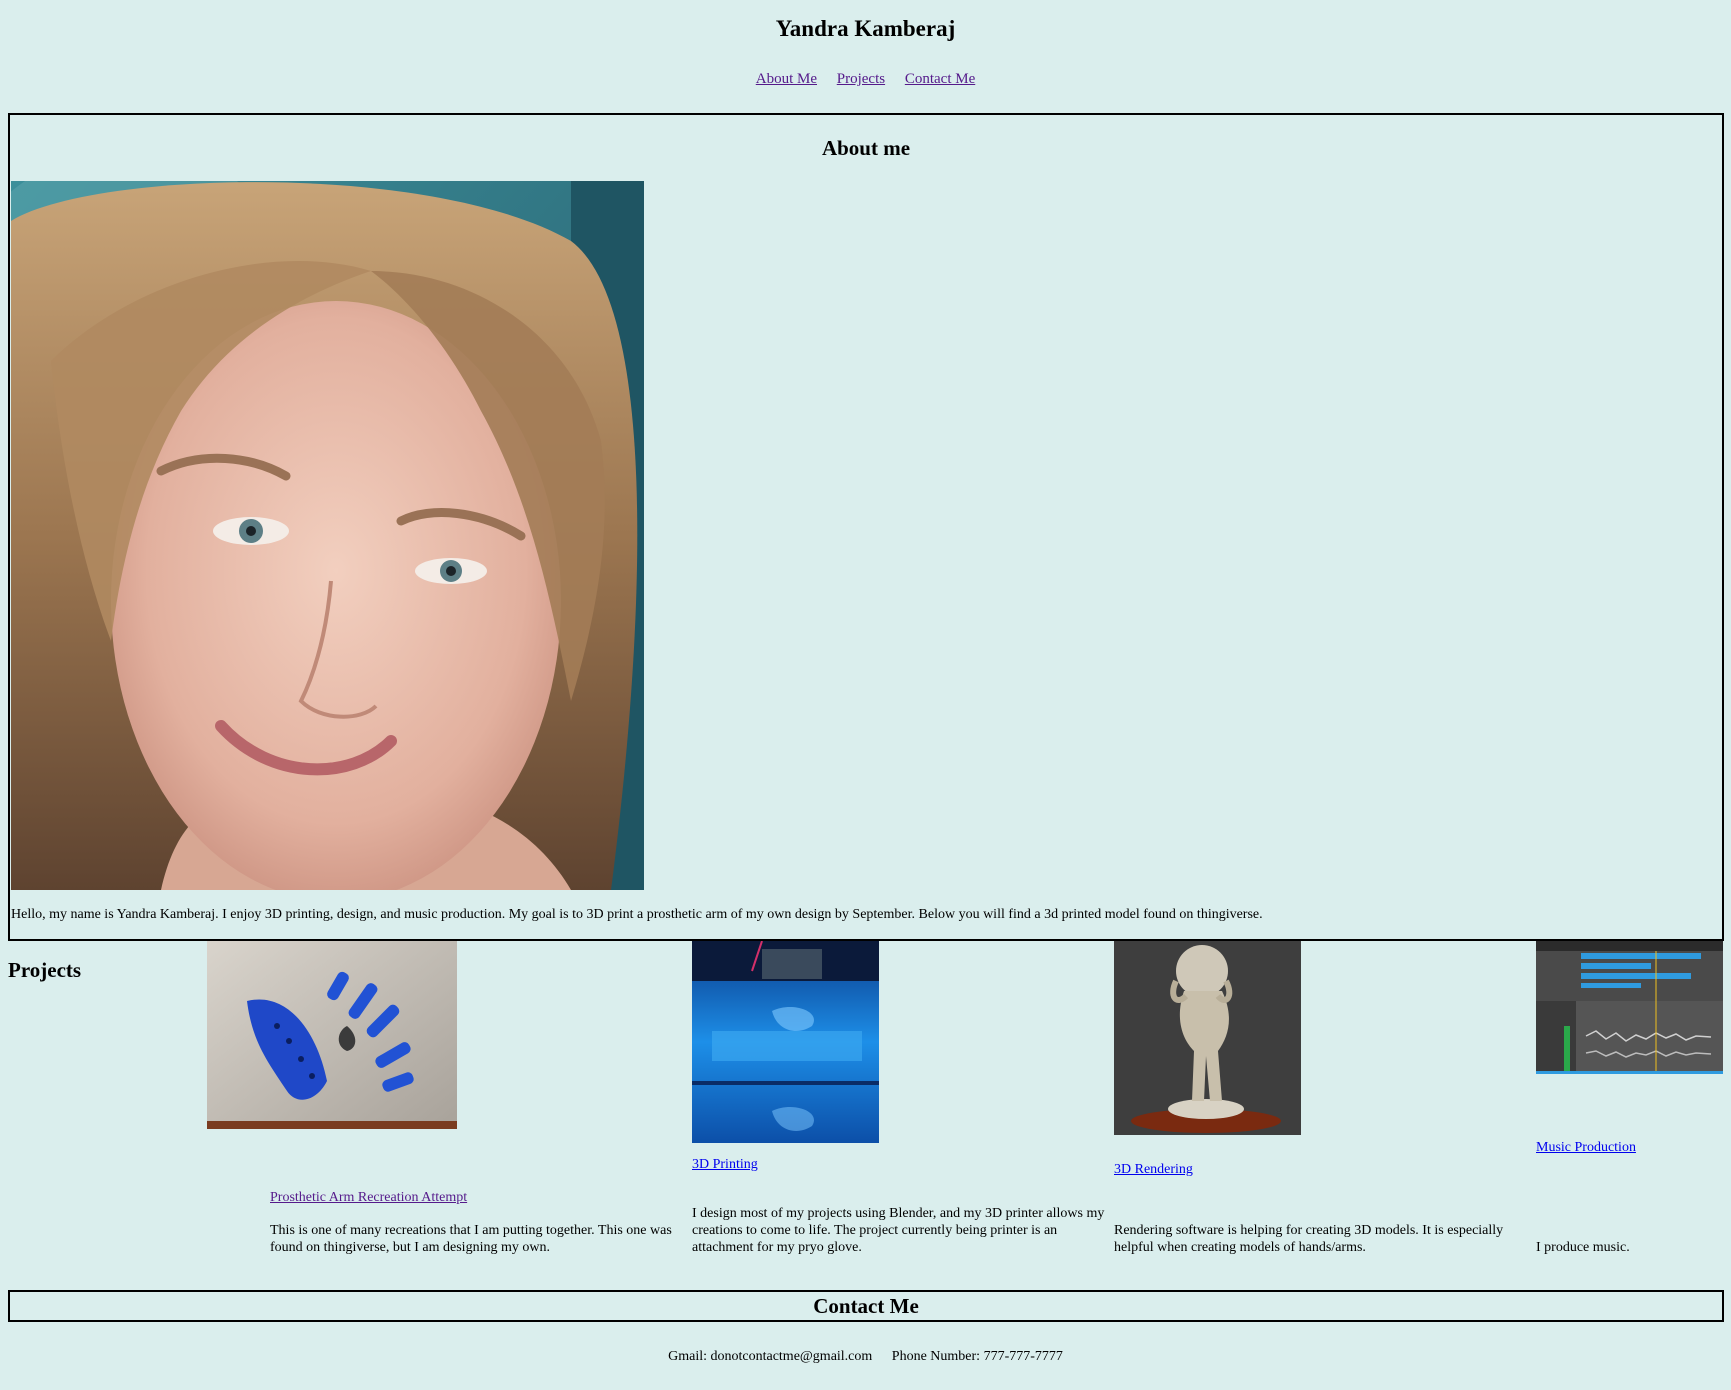 The width and height of the screenshot is (1731, 1390). Describe the element at coordinates (1207, 1038) in the screenshot. I see `atlas-statue-image` at that location.